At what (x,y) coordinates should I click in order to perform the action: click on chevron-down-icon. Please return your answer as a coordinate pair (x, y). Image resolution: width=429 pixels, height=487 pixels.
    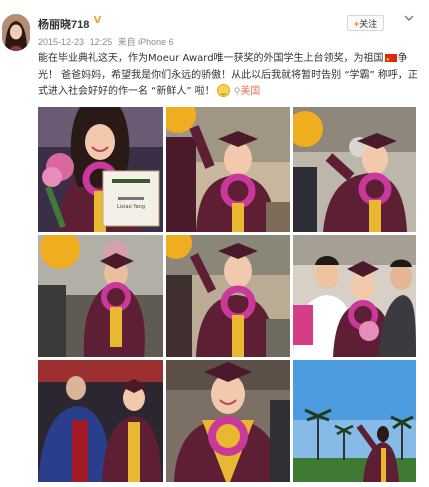
    Looking at the image, I should click on (409, 18).